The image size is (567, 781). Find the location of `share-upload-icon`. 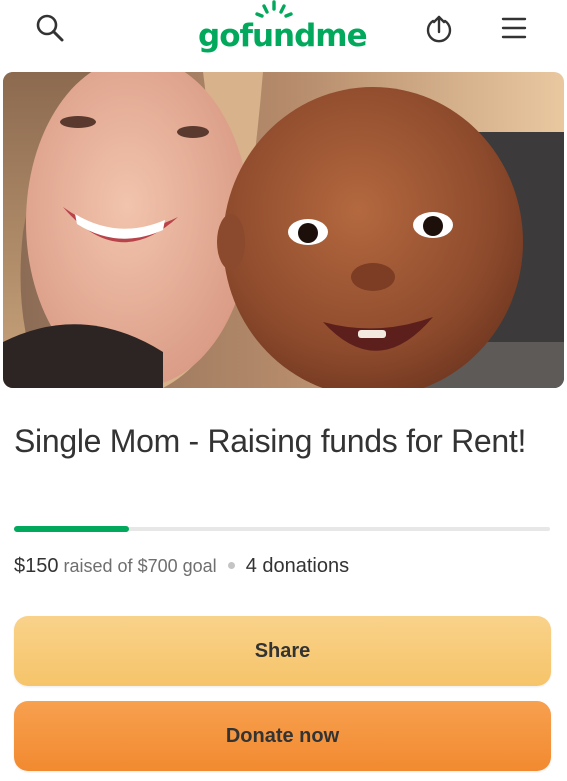

share-upload-icon is located at coordinates (439, 28).